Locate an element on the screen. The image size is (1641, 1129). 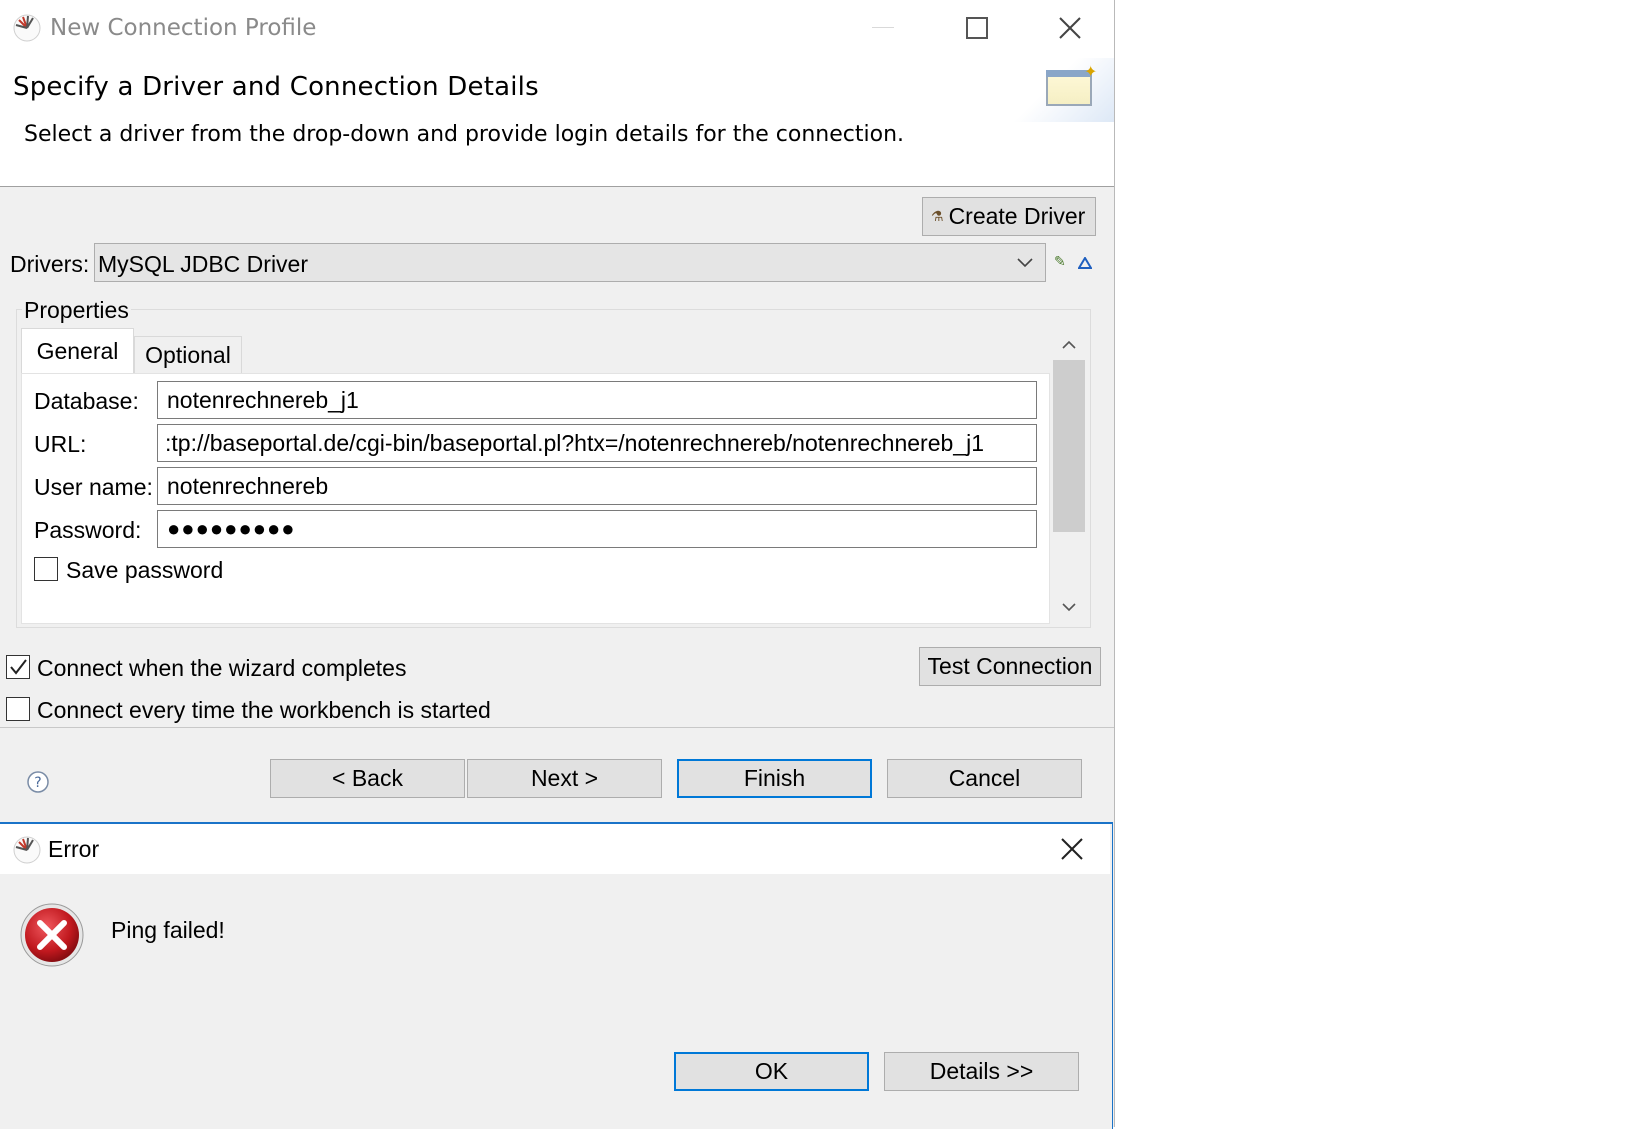
connect-on-complete-checkbox is located at coordinates (18, 667).